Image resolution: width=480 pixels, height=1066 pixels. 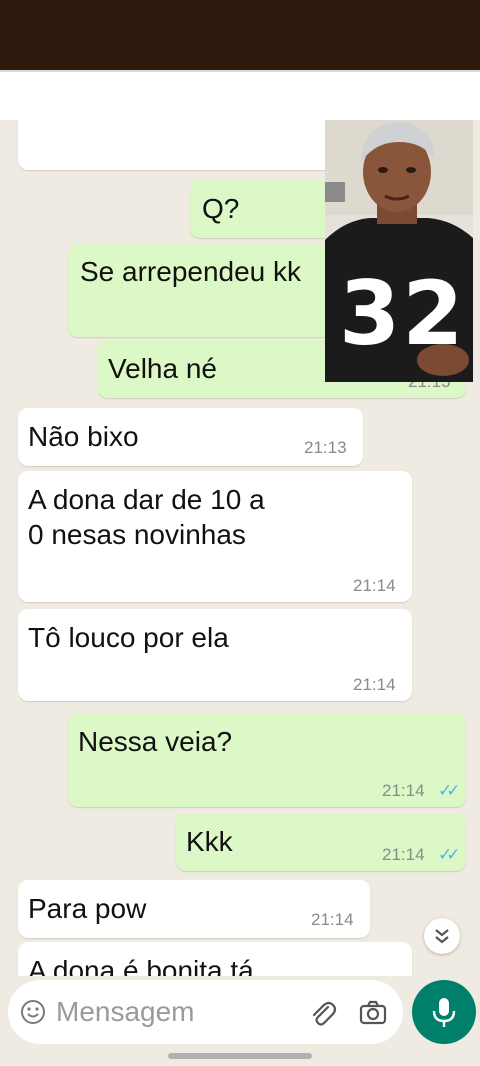 What do you see at coordinates (209, 841) in the screenshot?
I see `message-text: Kkk` at bounding box center [209, 841].